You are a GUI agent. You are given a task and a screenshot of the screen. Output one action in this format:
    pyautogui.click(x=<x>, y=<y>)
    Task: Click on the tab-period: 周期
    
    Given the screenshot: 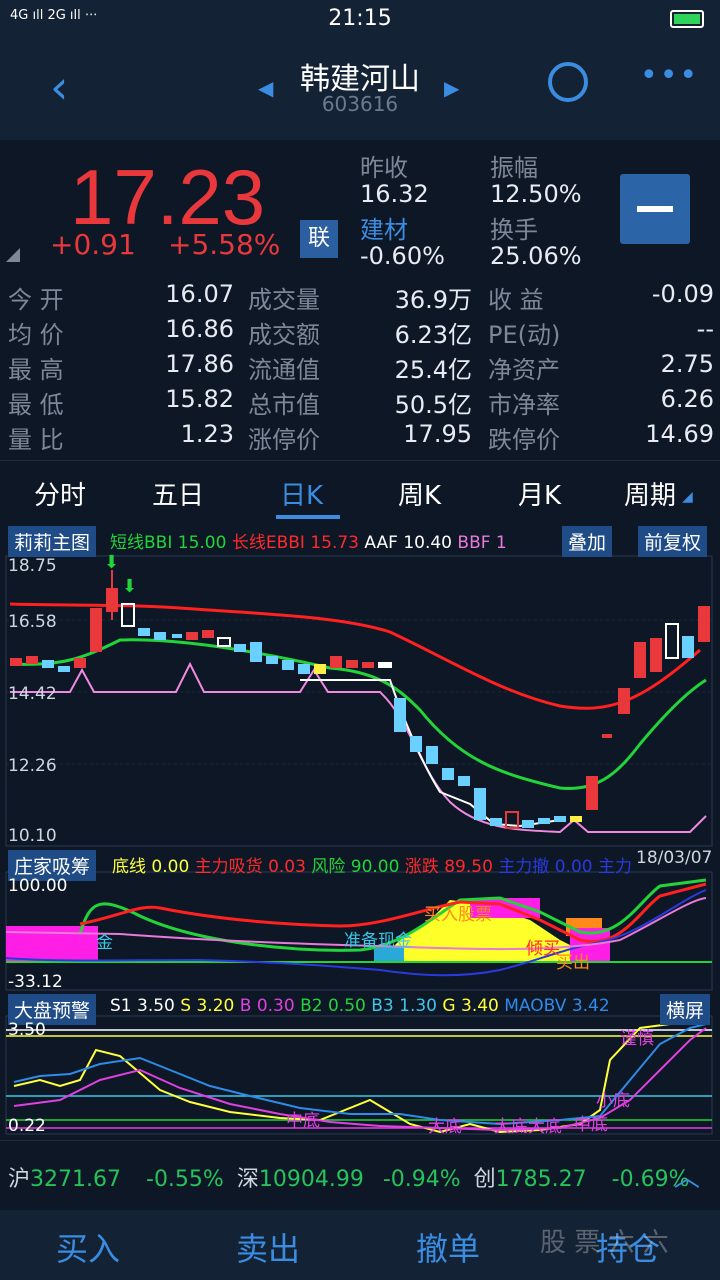 What is the action you would take?
    pyautogui.click(x=650, y=493)
    